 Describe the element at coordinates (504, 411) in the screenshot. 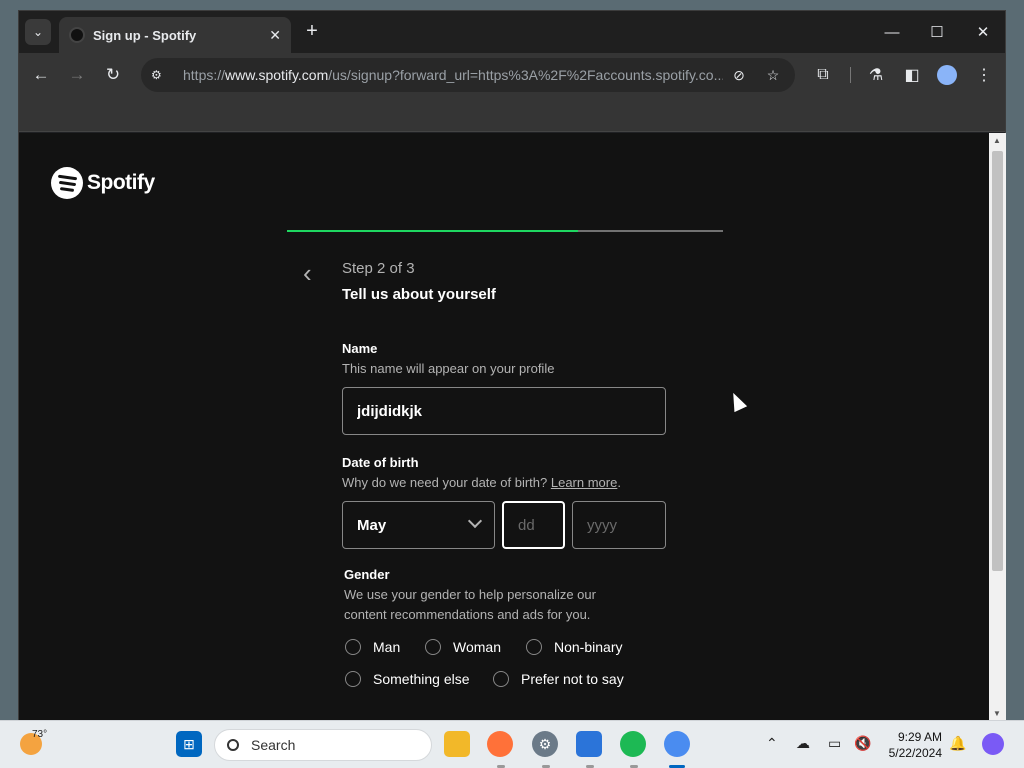

I see `name-input` at that location.